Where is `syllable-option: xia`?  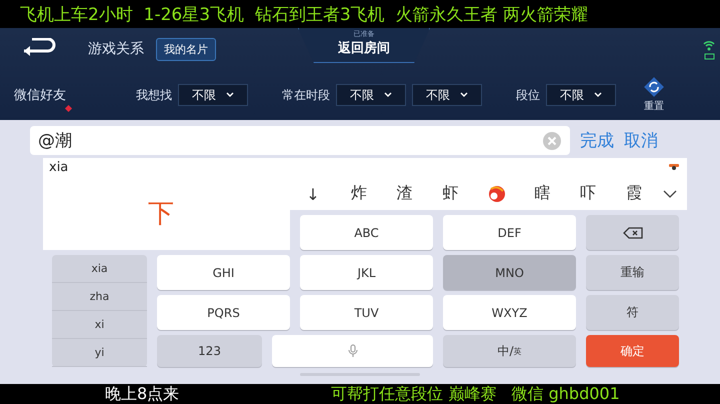
syllable-option: xia is located at coordinates (99, 269).